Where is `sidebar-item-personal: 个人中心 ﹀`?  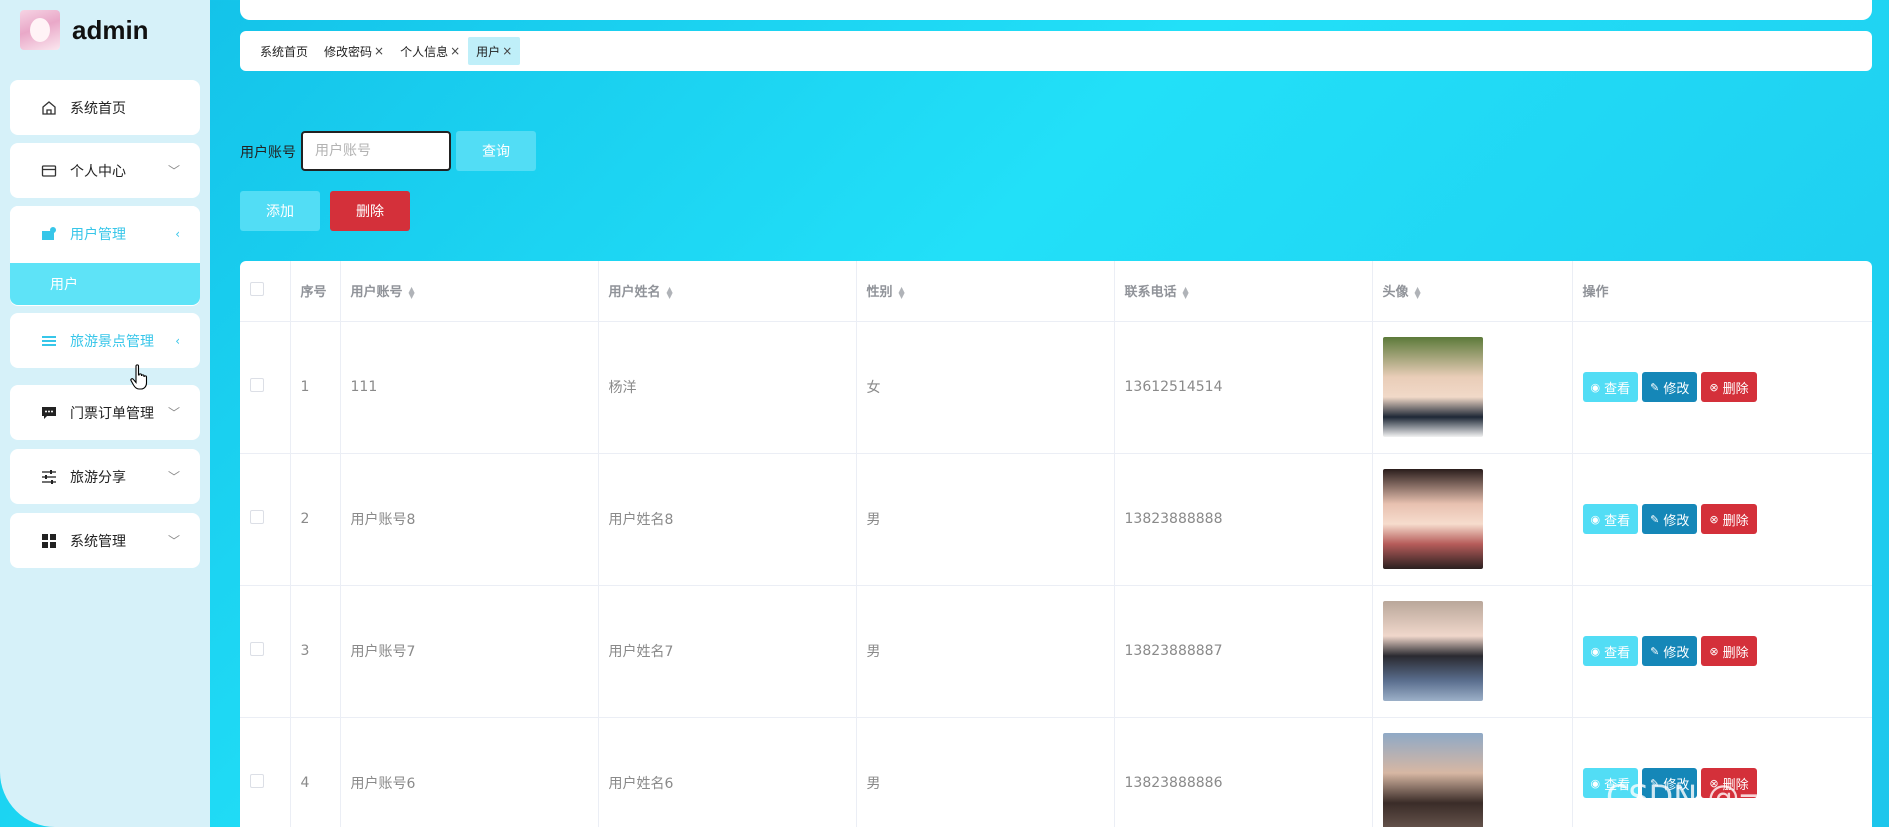
sidebar-item-personal: 个人中心 ﹀ is located at coordinates (105, 170).